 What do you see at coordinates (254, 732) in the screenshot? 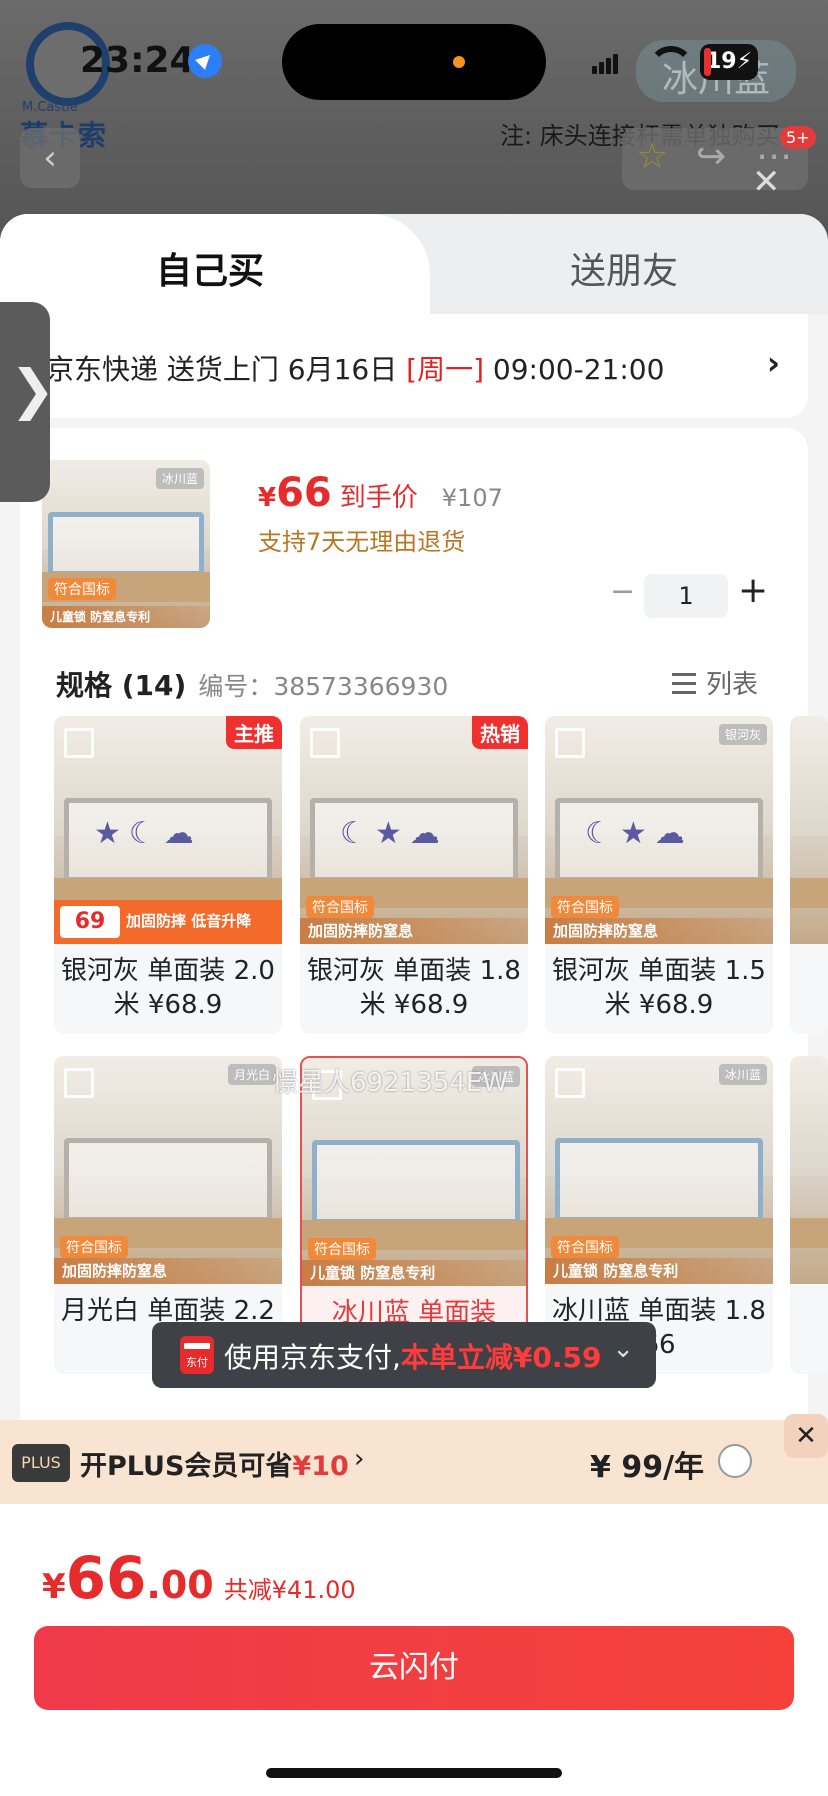
I see `recommend-badge: 主推` at bounding box center [254, 732].